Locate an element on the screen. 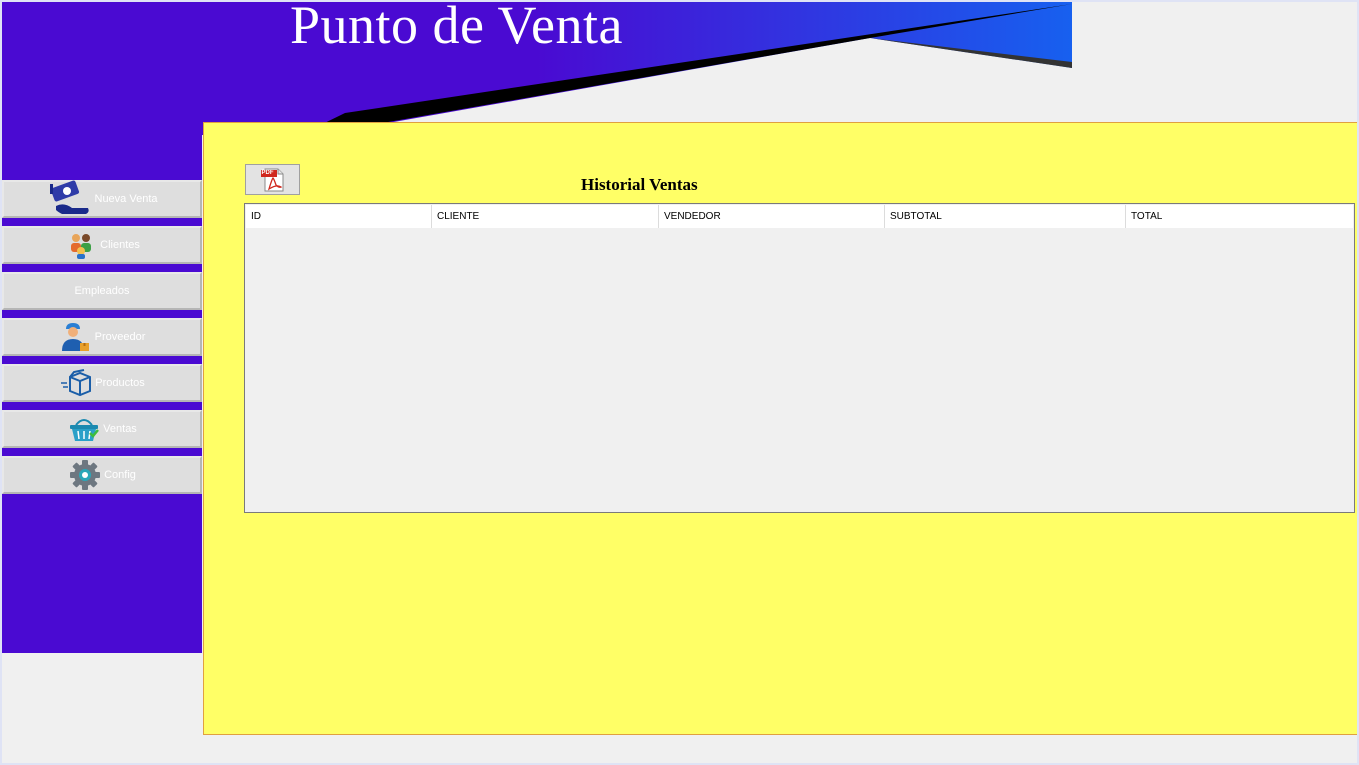  nav-label-clientes: Clientes is located at coordinates (120, 245).